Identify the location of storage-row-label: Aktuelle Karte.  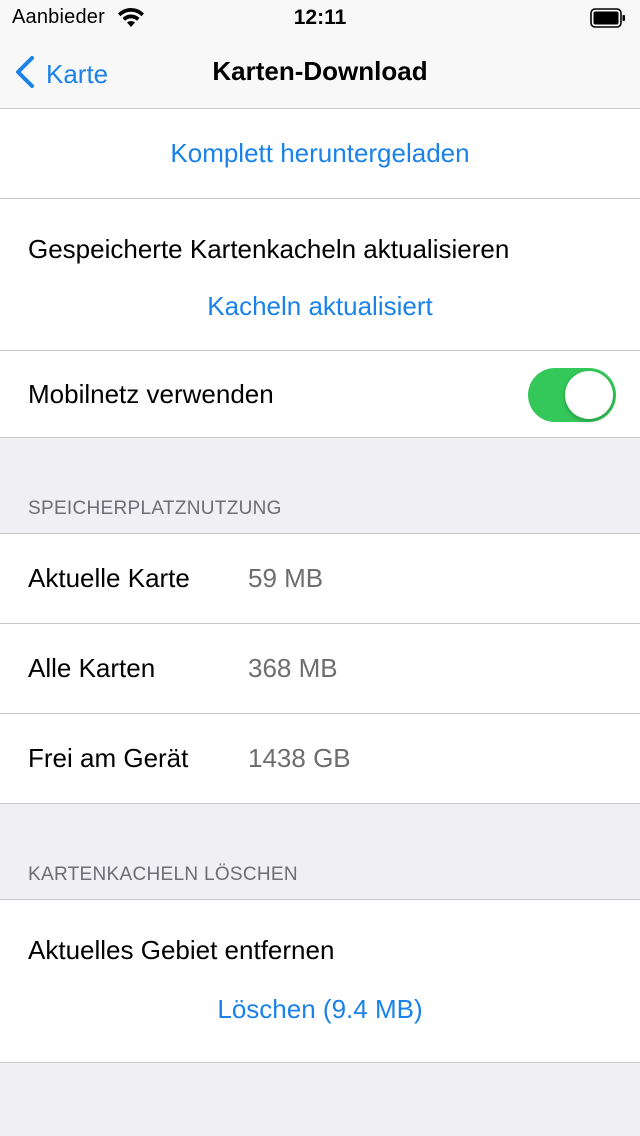
(109, 578).